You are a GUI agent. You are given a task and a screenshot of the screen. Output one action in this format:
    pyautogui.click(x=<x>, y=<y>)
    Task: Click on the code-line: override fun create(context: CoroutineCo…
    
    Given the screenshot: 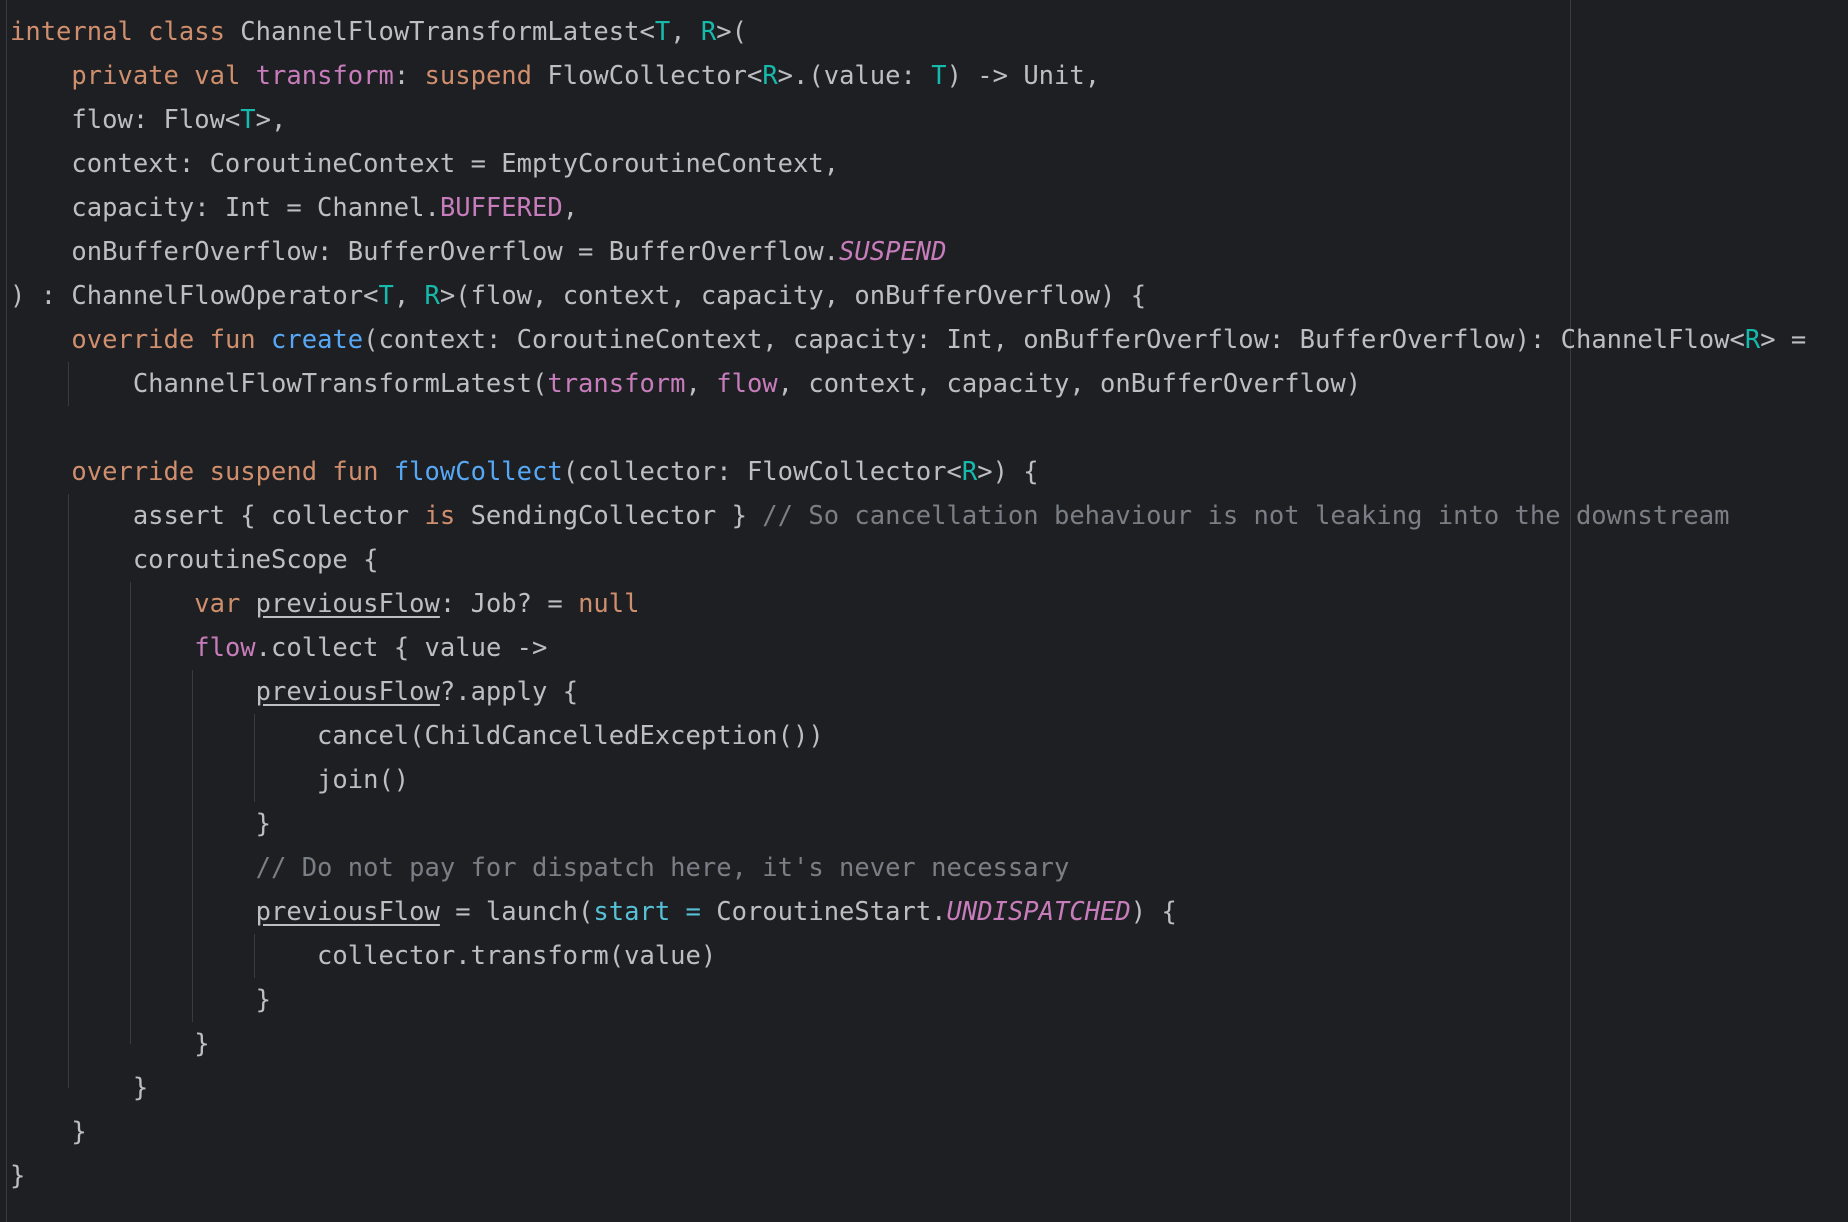 What is the action you would take?
    pyautogui.click(x=908, y=340)
    